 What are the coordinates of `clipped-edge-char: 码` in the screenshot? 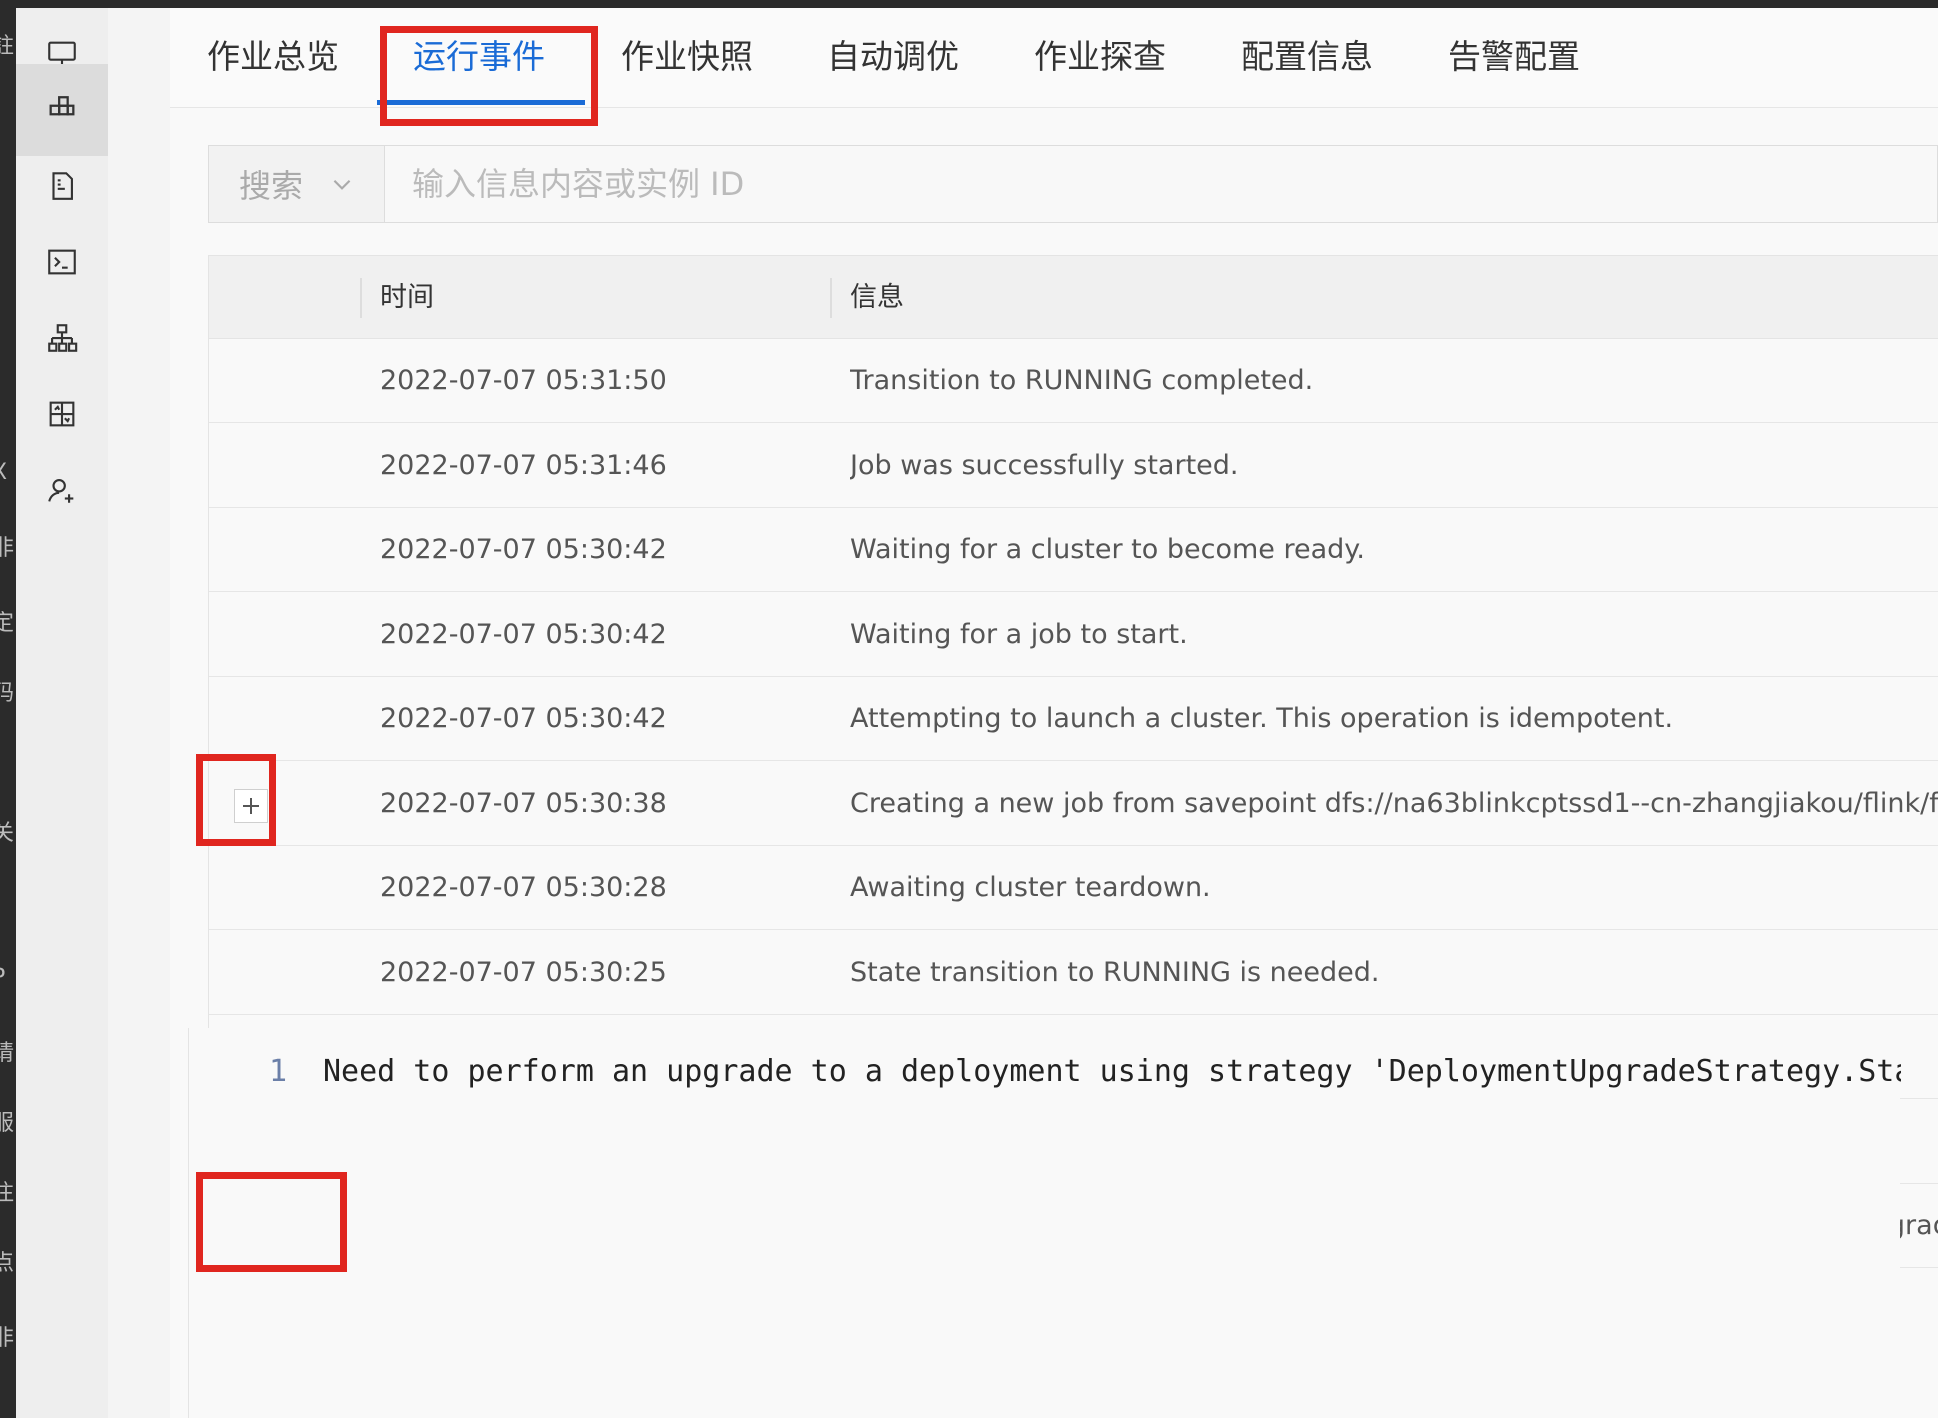 It's located at (7, 693).